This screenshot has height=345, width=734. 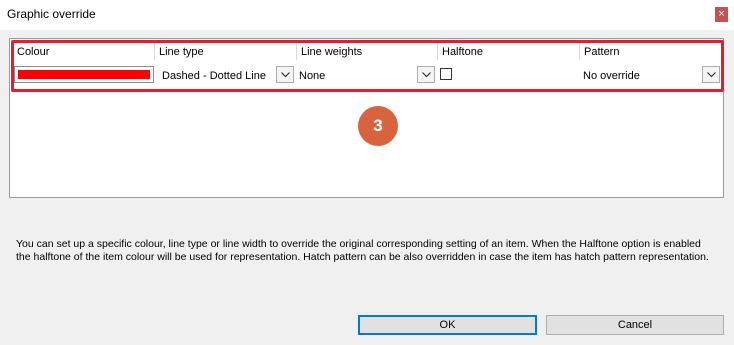 I want to click on ok-button: OK, so click(x=447, y=325).